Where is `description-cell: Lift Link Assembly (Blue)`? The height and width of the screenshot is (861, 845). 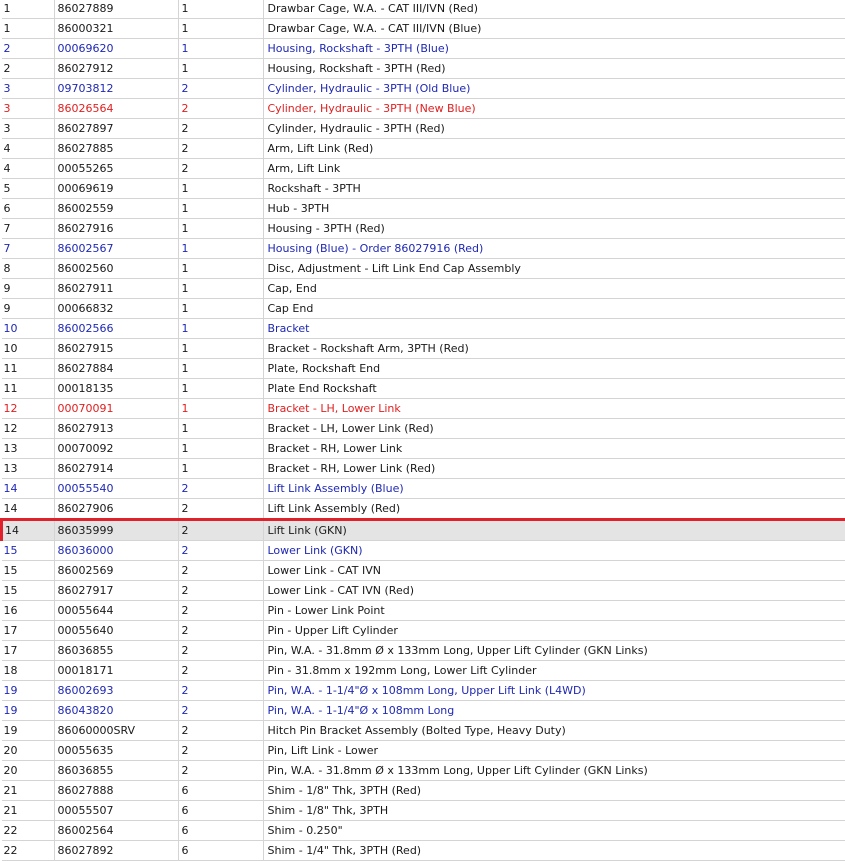 description-cell: Lift Link Assembly (Blue) is located at coordinates (554, 489).